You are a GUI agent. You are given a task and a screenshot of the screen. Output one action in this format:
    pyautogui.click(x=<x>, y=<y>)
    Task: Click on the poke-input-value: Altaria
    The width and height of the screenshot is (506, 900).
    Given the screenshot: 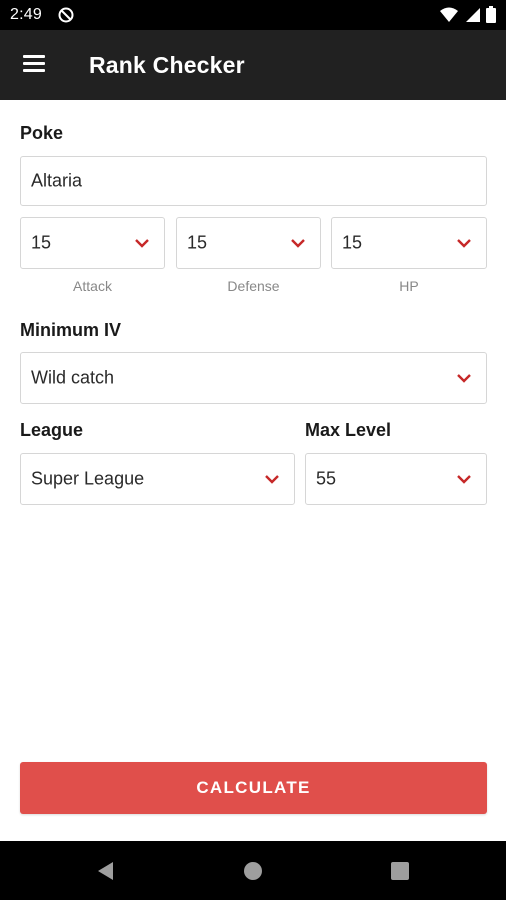 What is the action you would take?
    pyautogui.click(x=57, y=180)
    